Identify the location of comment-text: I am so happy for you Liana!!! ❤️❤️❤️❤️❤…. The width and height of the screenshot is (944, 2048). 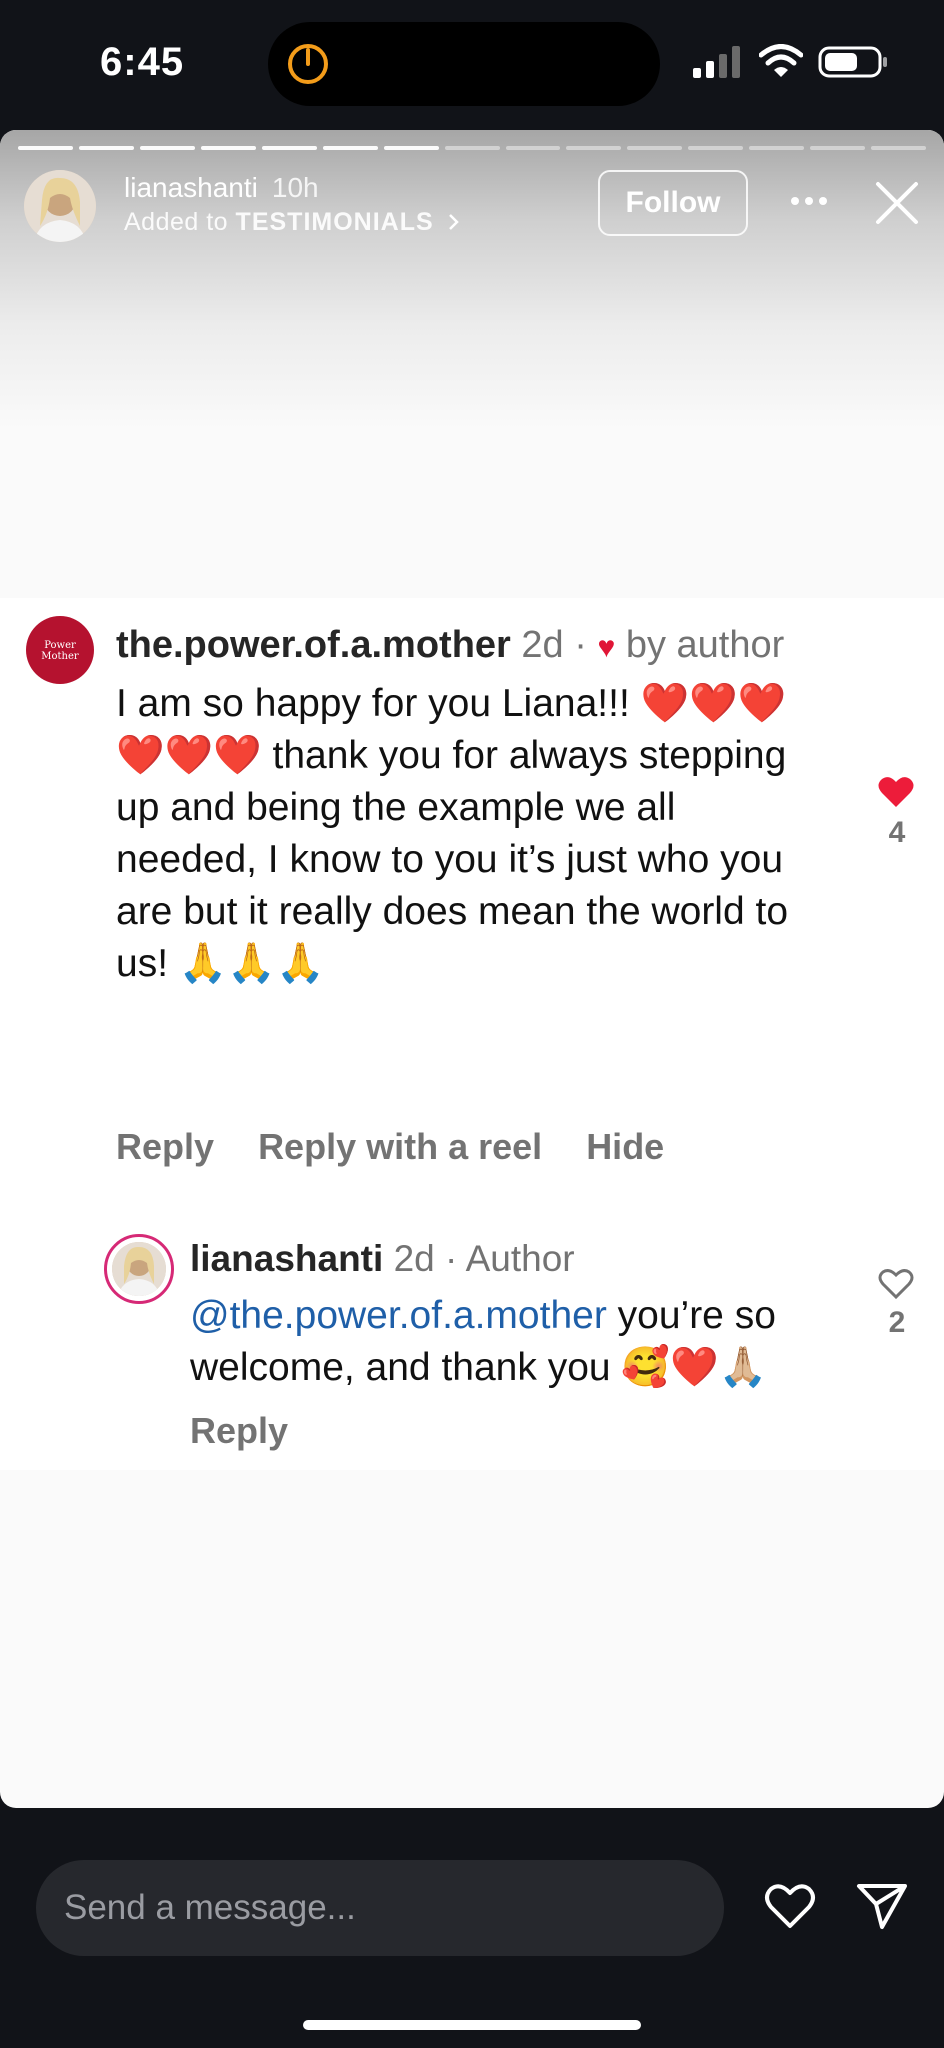
(452, 833).